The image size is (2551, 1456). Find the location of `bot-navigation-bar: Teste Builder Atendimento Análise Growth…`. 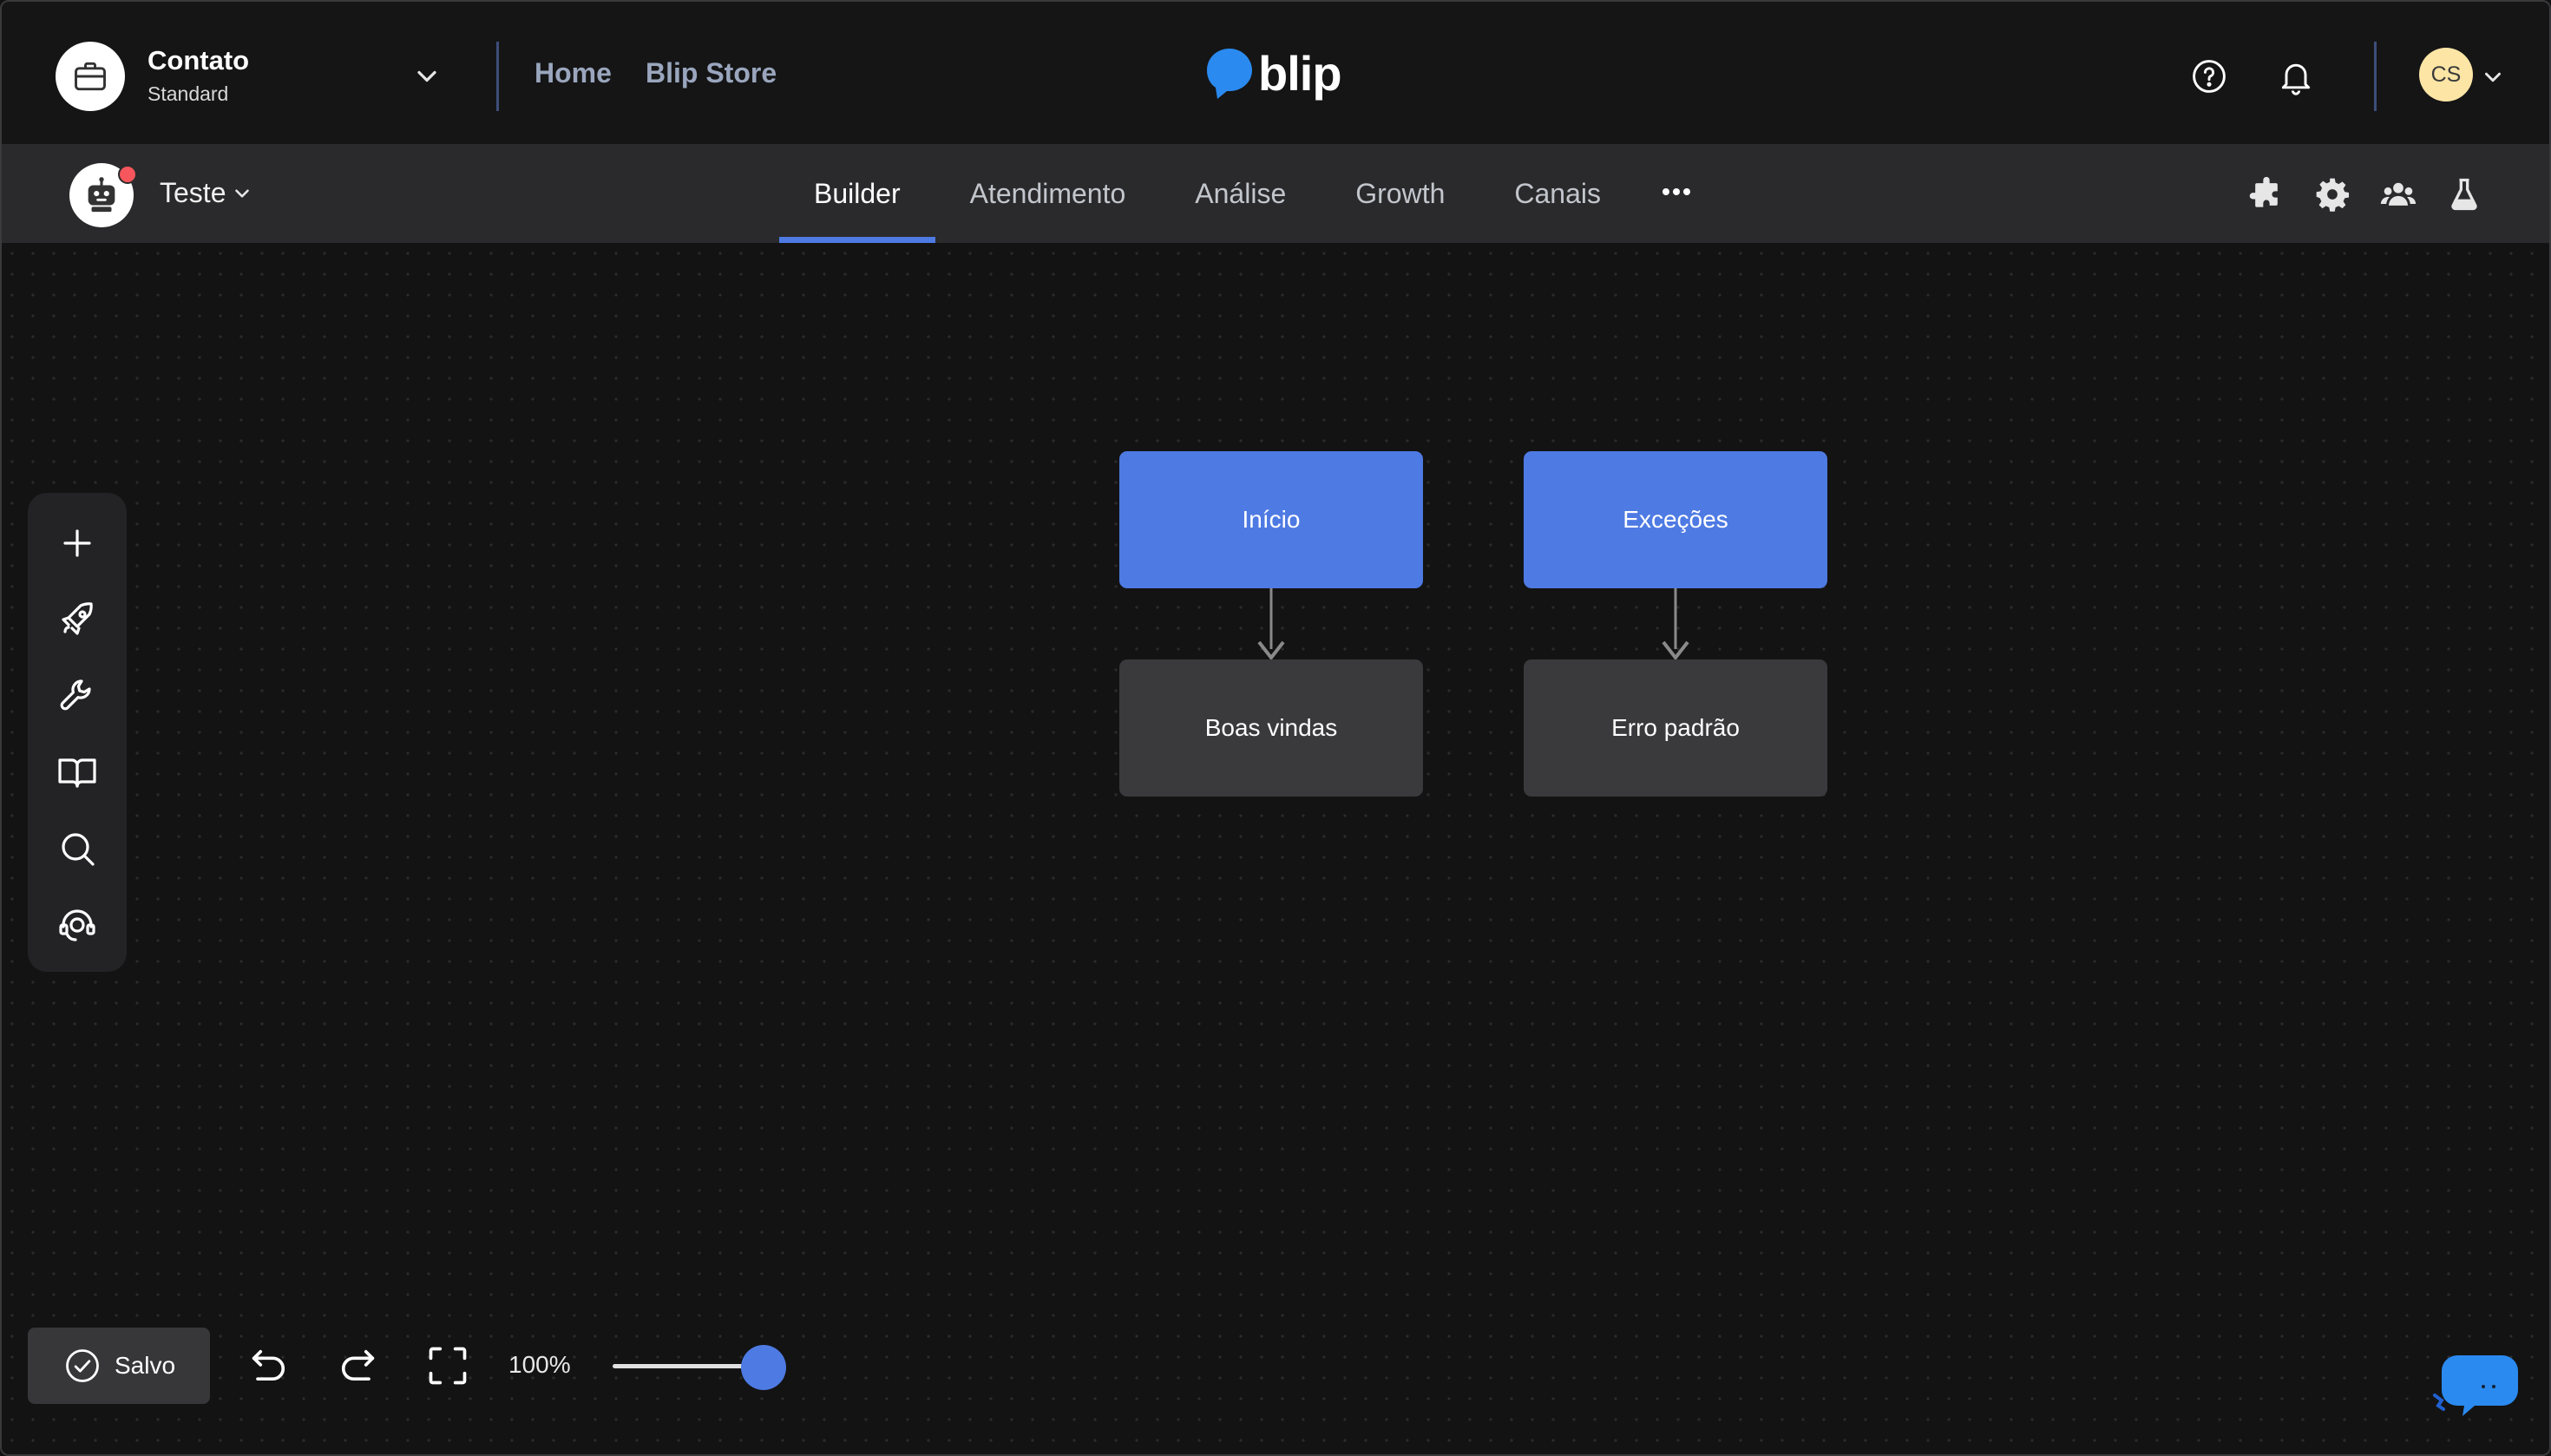

bot-navigation-bar: Teste Builder Atendimento Análise Growth… is located at coordinates (1275, 193).